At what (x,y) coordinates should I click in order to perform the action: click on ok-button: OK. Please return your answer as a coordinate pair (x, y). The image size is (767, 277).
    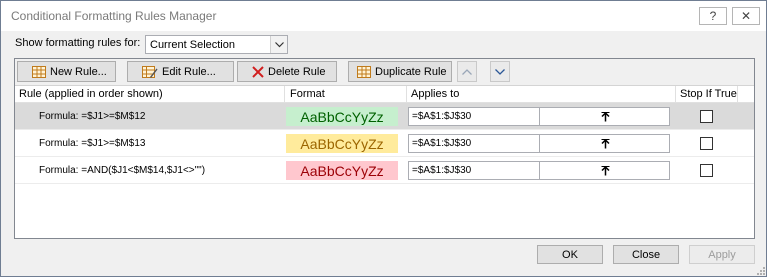
    Looking at the image, I should click on (570, 254).